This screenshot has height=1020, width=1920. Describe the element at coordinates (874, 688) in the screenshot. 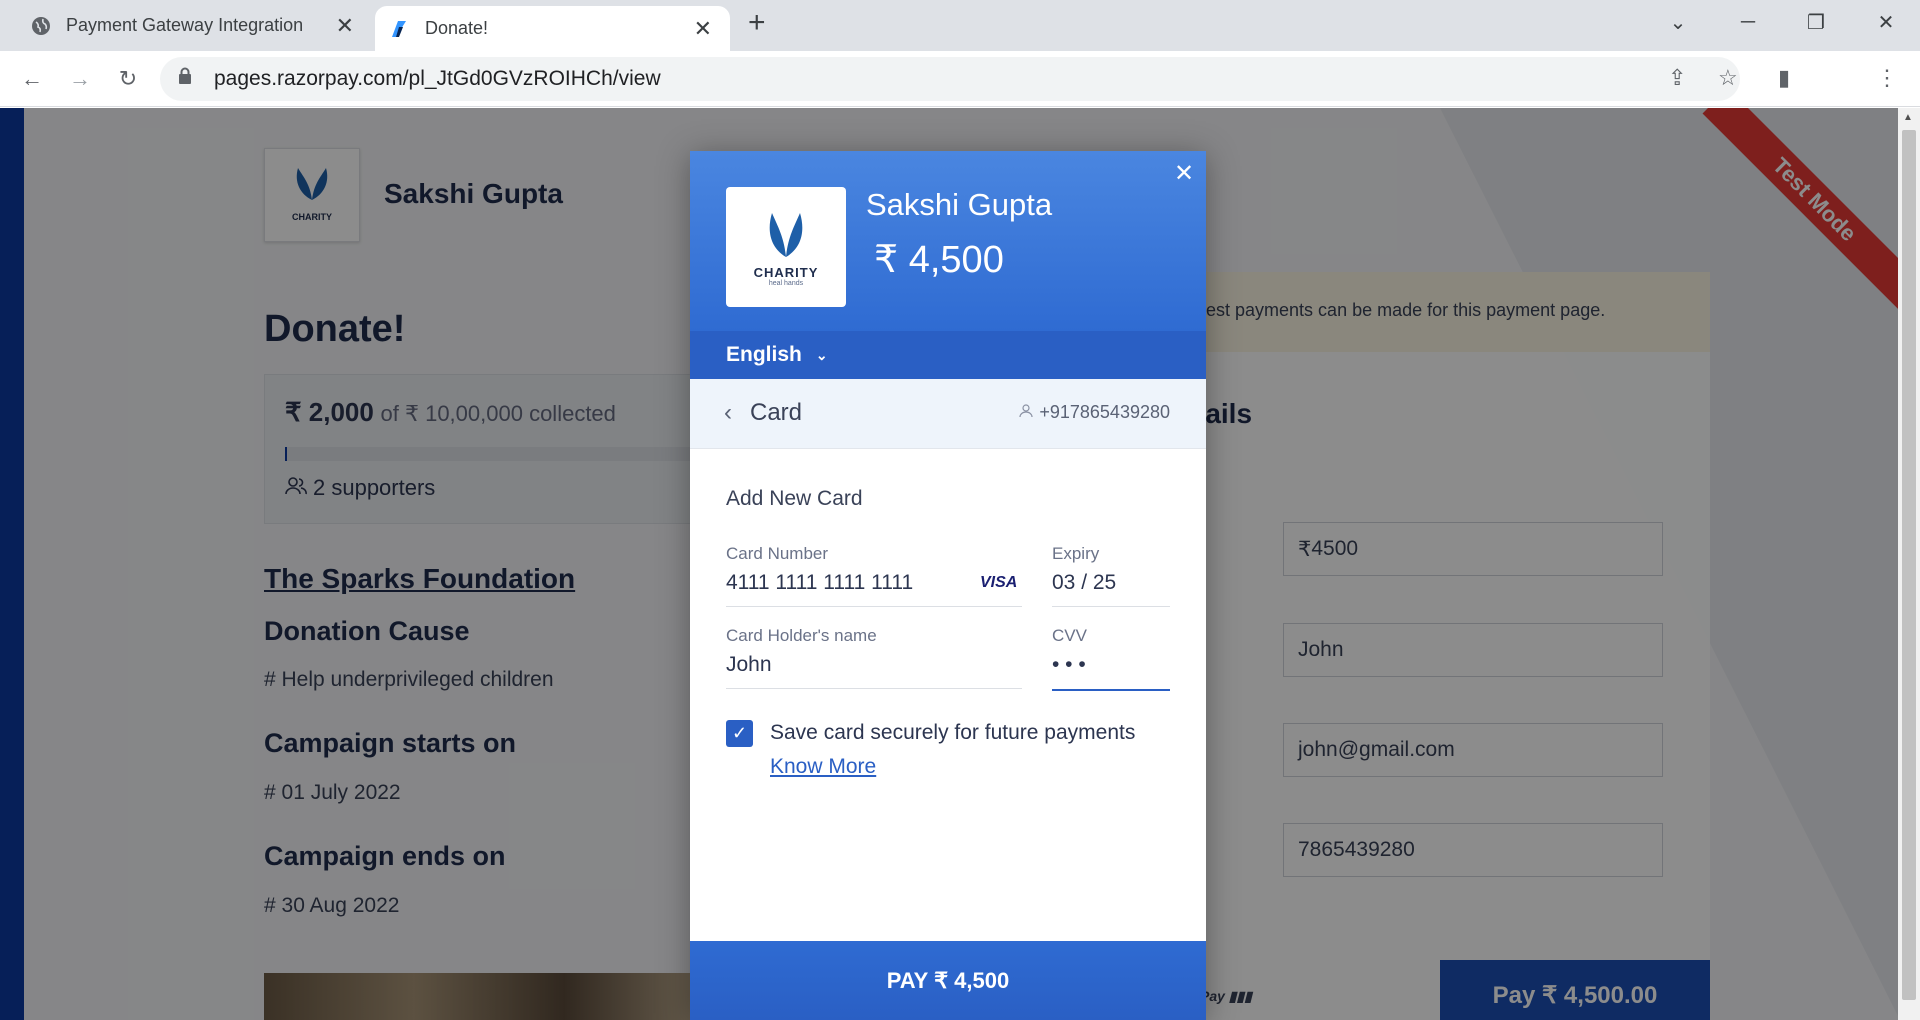

I see `card-holder-underline` at that location.